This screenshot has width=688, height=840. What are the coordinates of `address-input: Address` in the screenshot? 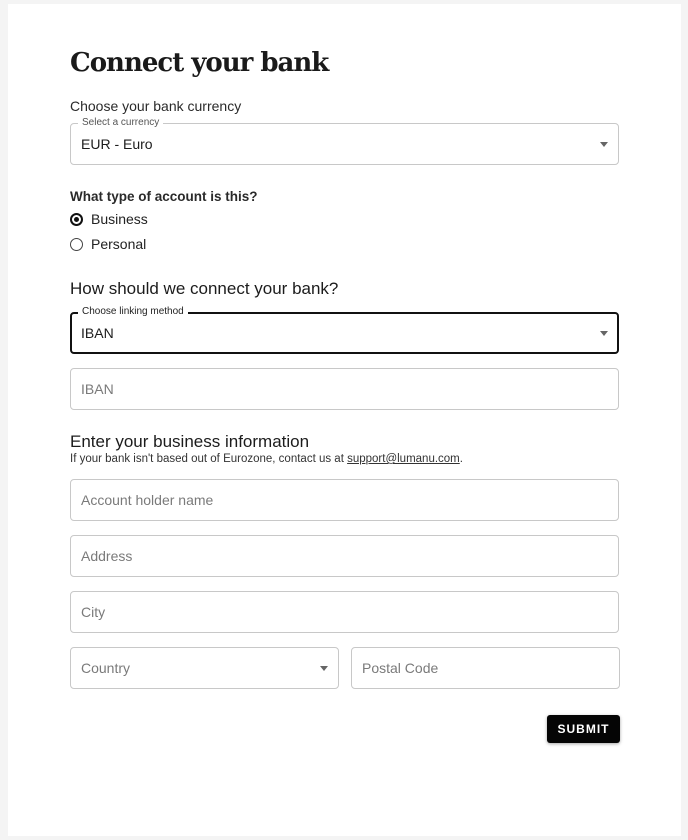 It's located at (344, 556).